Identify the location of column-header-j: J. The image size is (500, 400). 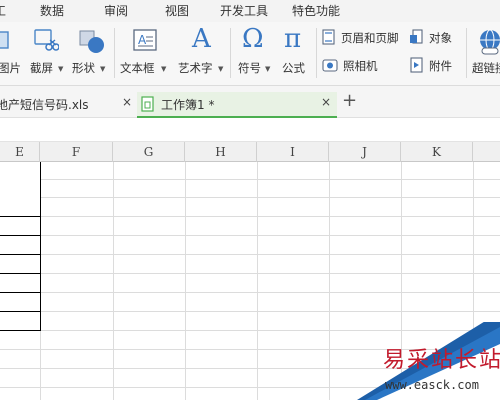
(365, 152).